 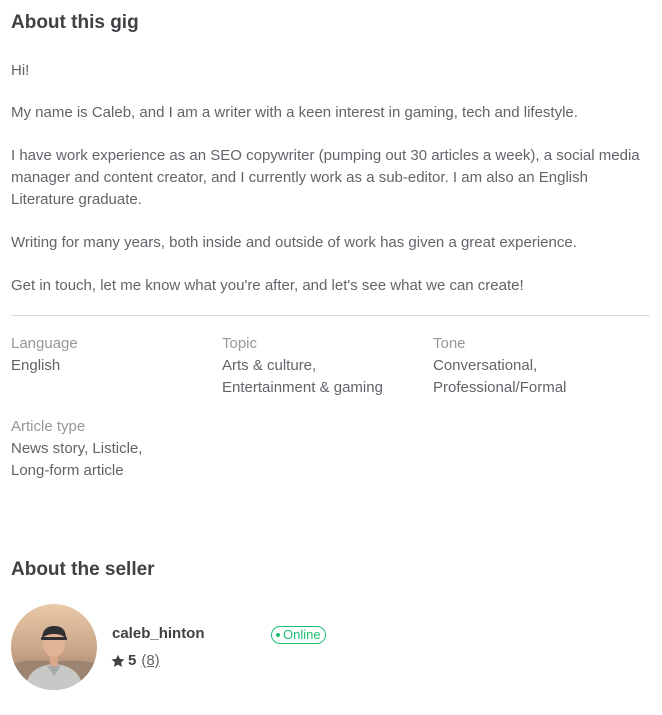 I want to click on meta-value: Long-form article, so click(x=67, y=470).